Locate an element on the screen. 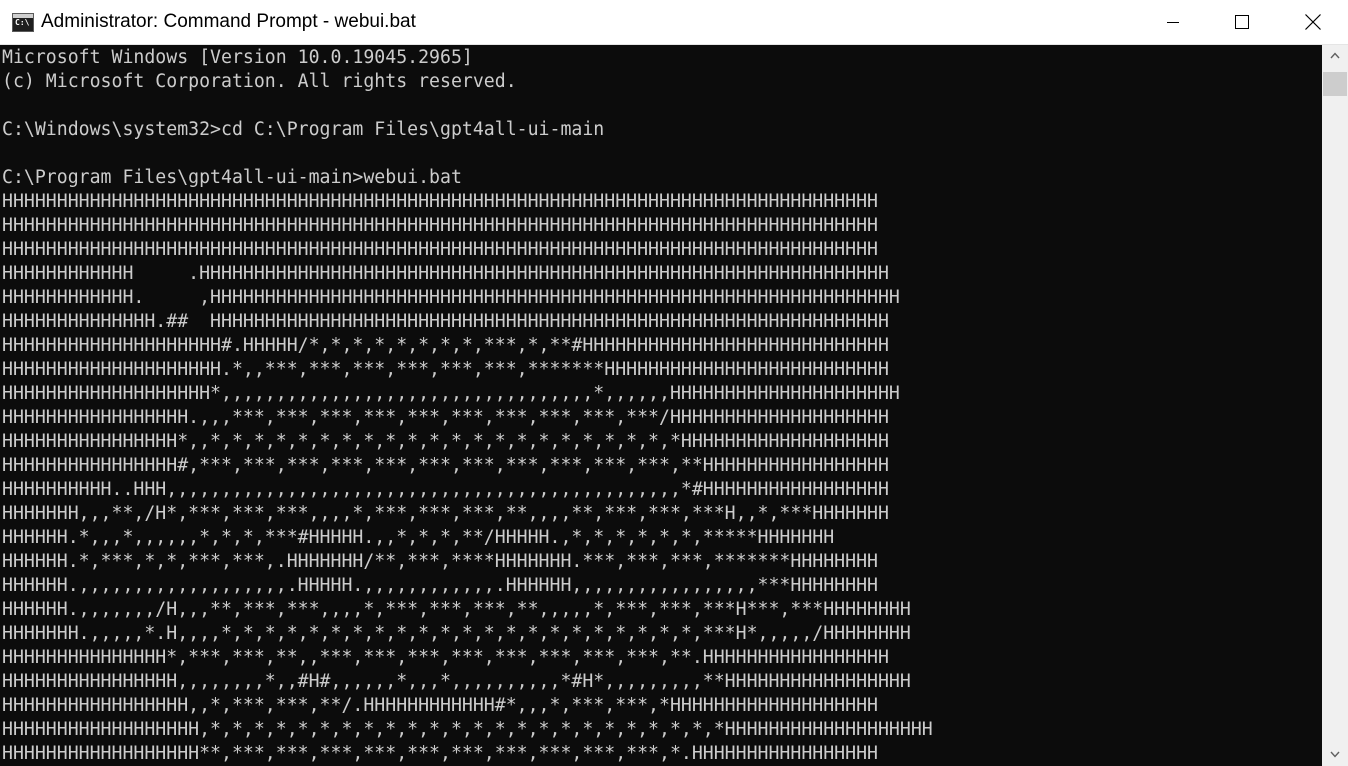 The height and width of the screenshot is (766, 1348). minimize-icon is located at coordinates (1173, 22).